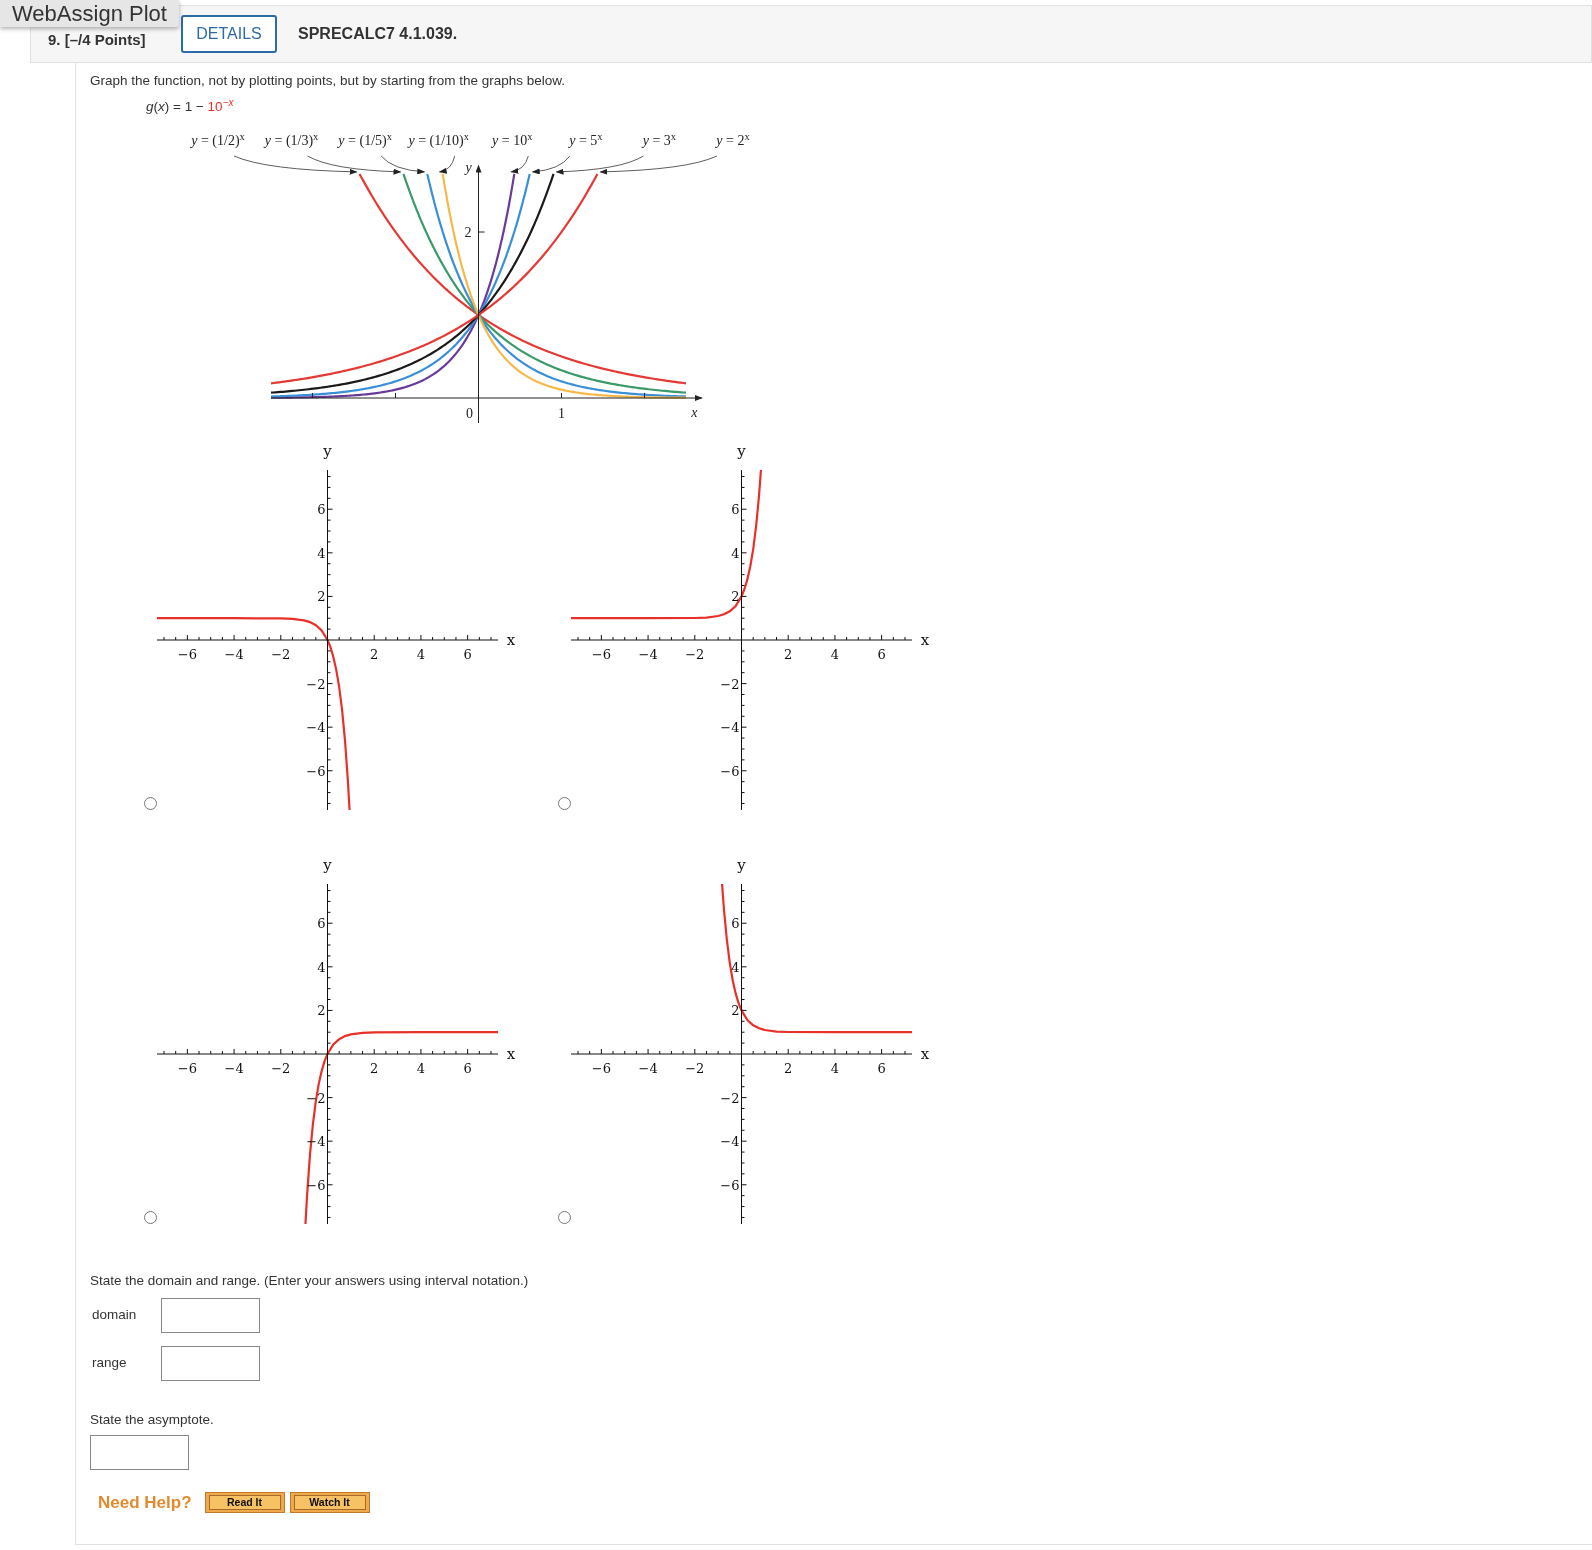 This screenshot has height=1550, width=1592. What do you see at coordinates (512, 140) in the screenshot?
I see `curve-label: y = 10$^{x}$` at bounding box center [512, 140].